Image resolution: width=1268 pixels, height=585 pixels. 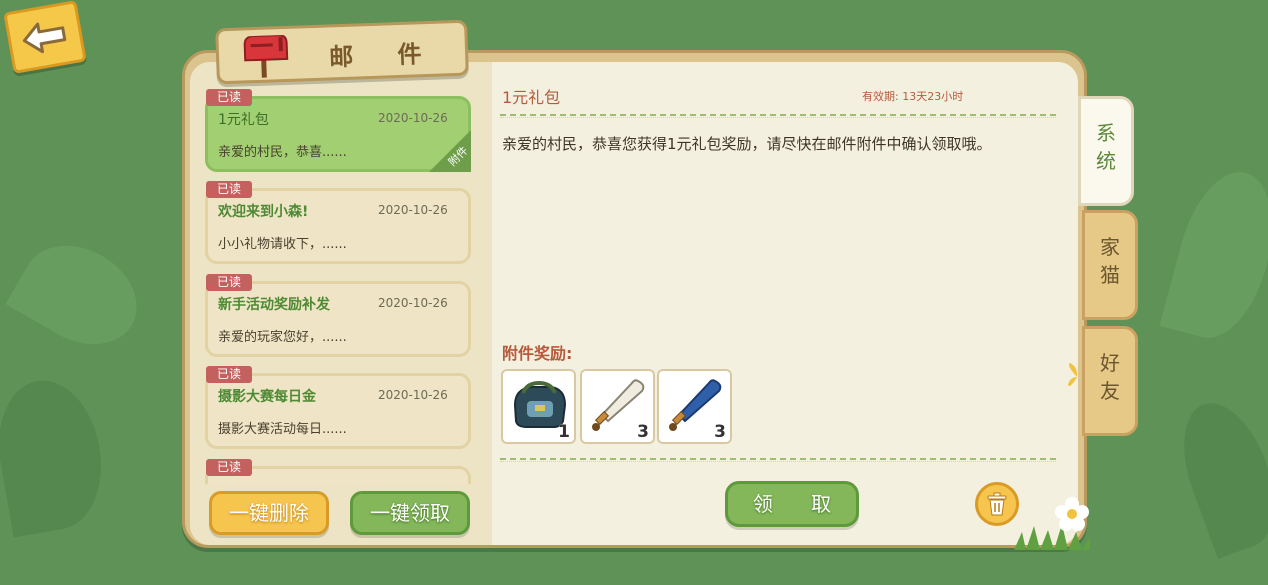 What do you see at coordinates (266, 56) in the screenshot?
I see `mailbox-icon` at bounding box center [266, 56].